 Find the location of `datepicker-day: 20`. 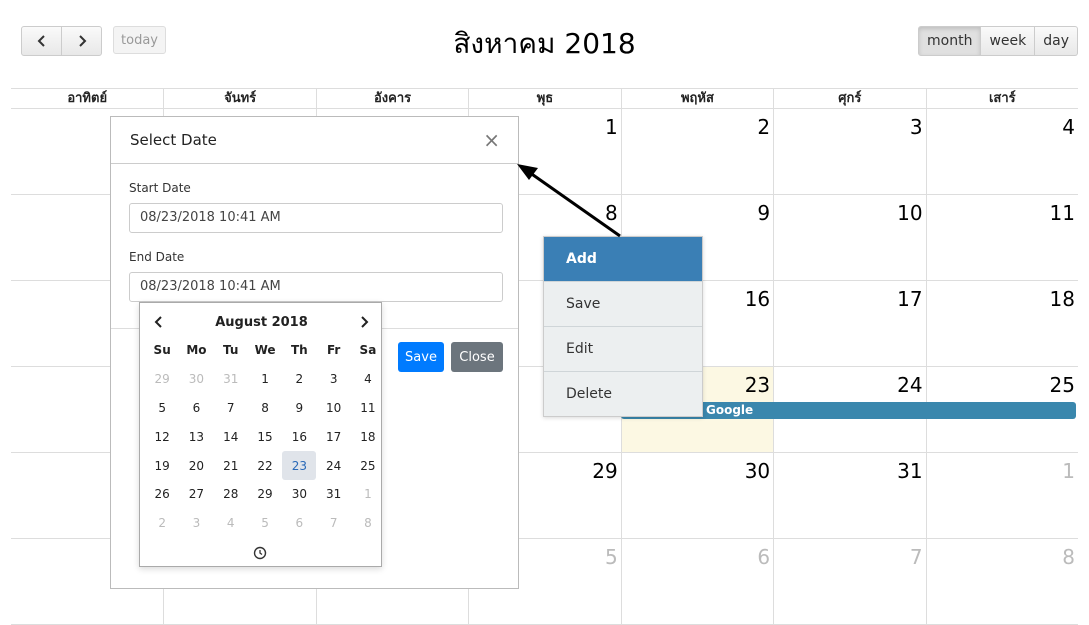

datepicker-day: 20 is located at coordinates (196, 465).